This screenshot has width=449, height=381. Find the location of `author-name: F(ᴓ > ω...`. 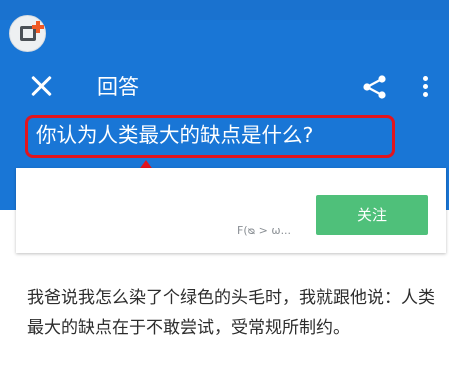

author-name: F(ᴓ > ω... is located at coordinates (264, 231).